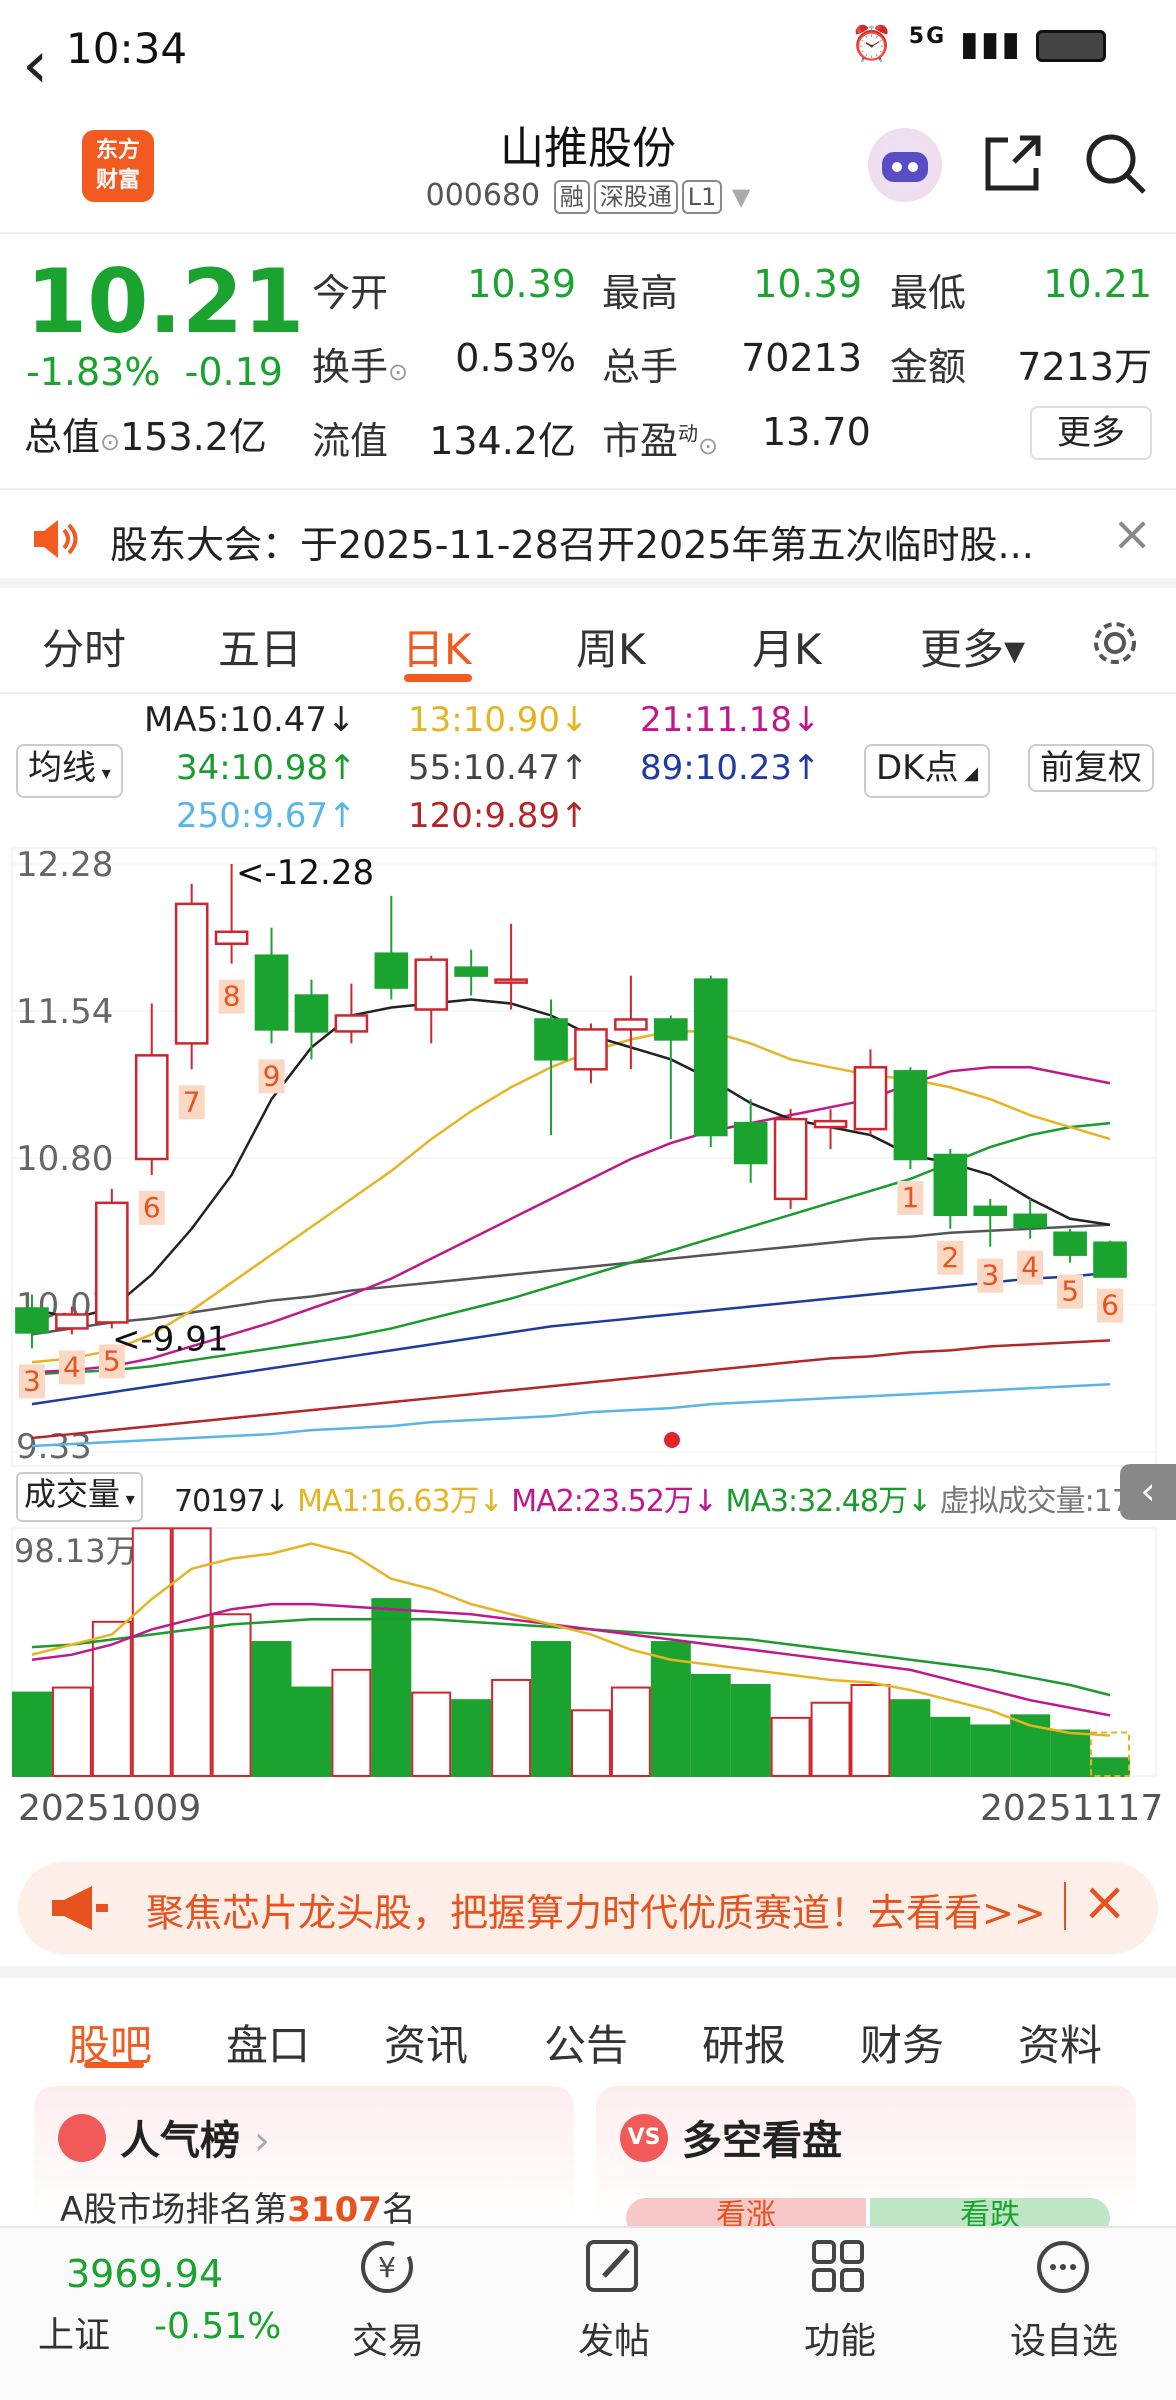 The image size is (1176, 2400). Describe the element at coordinates (1115, 643) in the screenshot. I see `gear-icon` at that location.